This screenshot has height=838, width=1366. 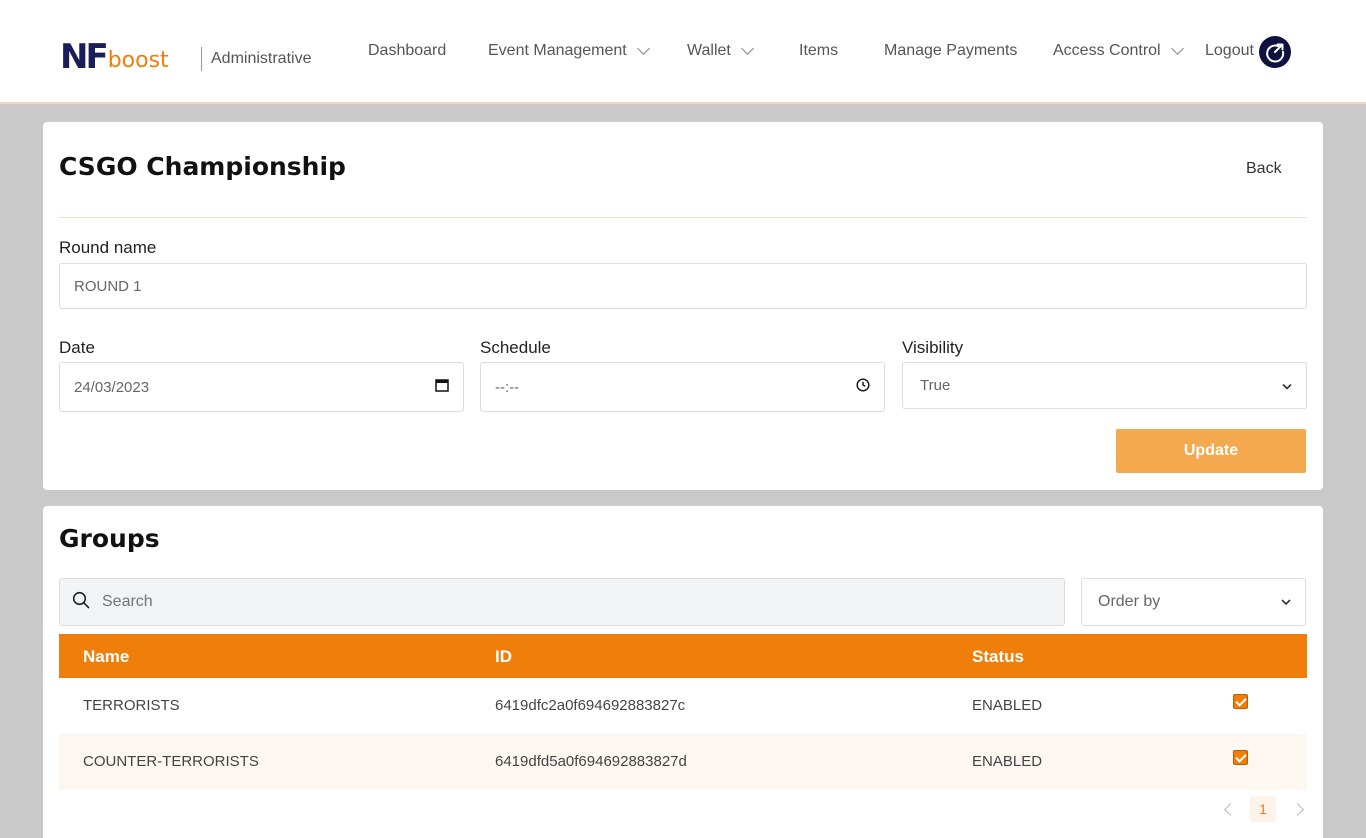 I want to click on page-title: CSGO Championship, so click(x=202, y=166).